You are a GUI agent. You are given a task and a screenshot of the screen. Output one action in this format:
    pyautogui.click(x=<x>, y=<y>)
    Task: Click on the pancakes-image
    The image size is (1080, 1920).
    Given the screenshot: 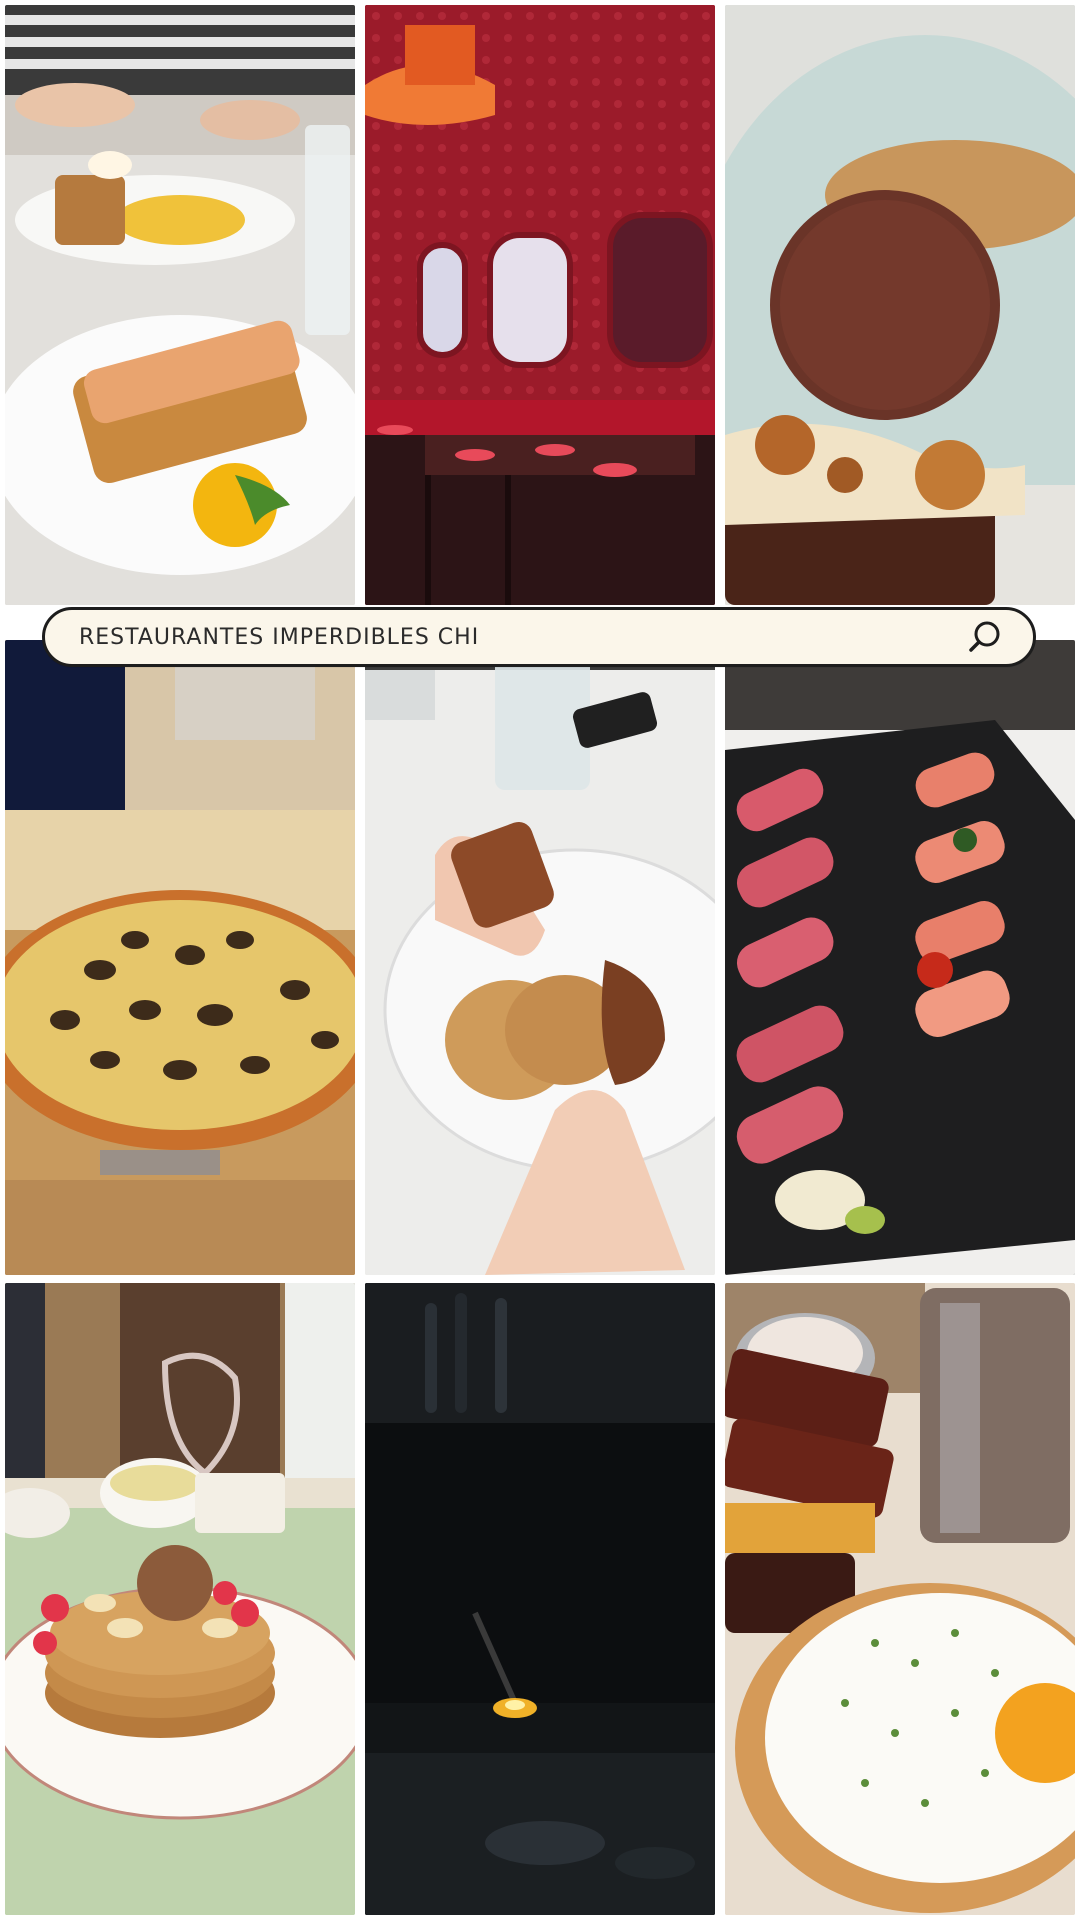 What is the action you would take?
    pyautogui.click(x=180, y=1599)
    